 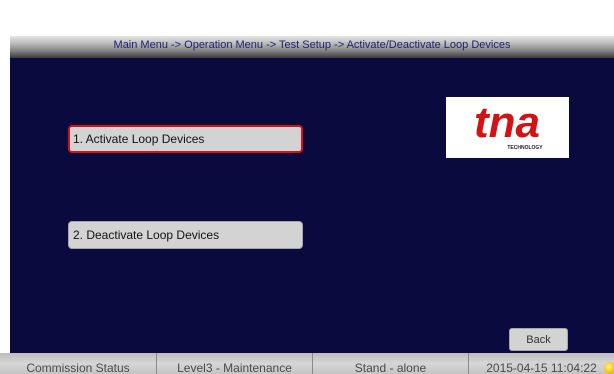 What do you see at coordinates (78, 363) in the screenshot?
I see `commission-status-cell: Commission Status` at bounding box center [78, 363].